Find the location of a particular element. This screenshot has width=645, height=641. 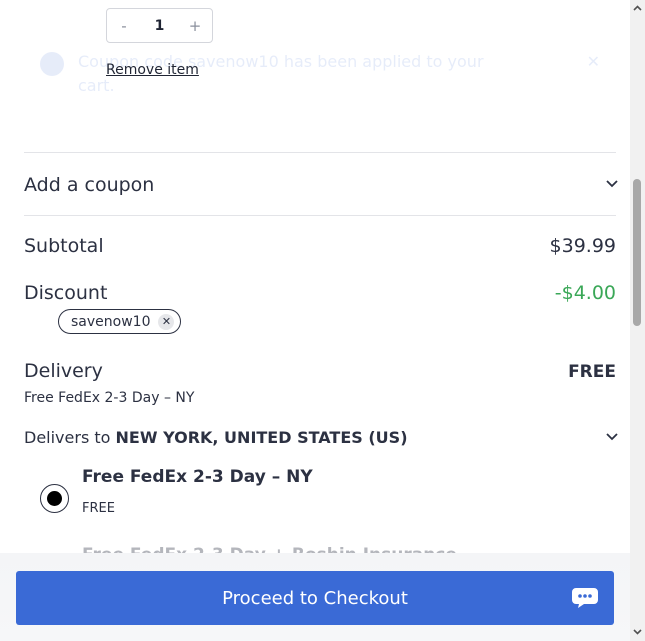

delivery-row: Delivery FREE is located at coordinates (320, 371).